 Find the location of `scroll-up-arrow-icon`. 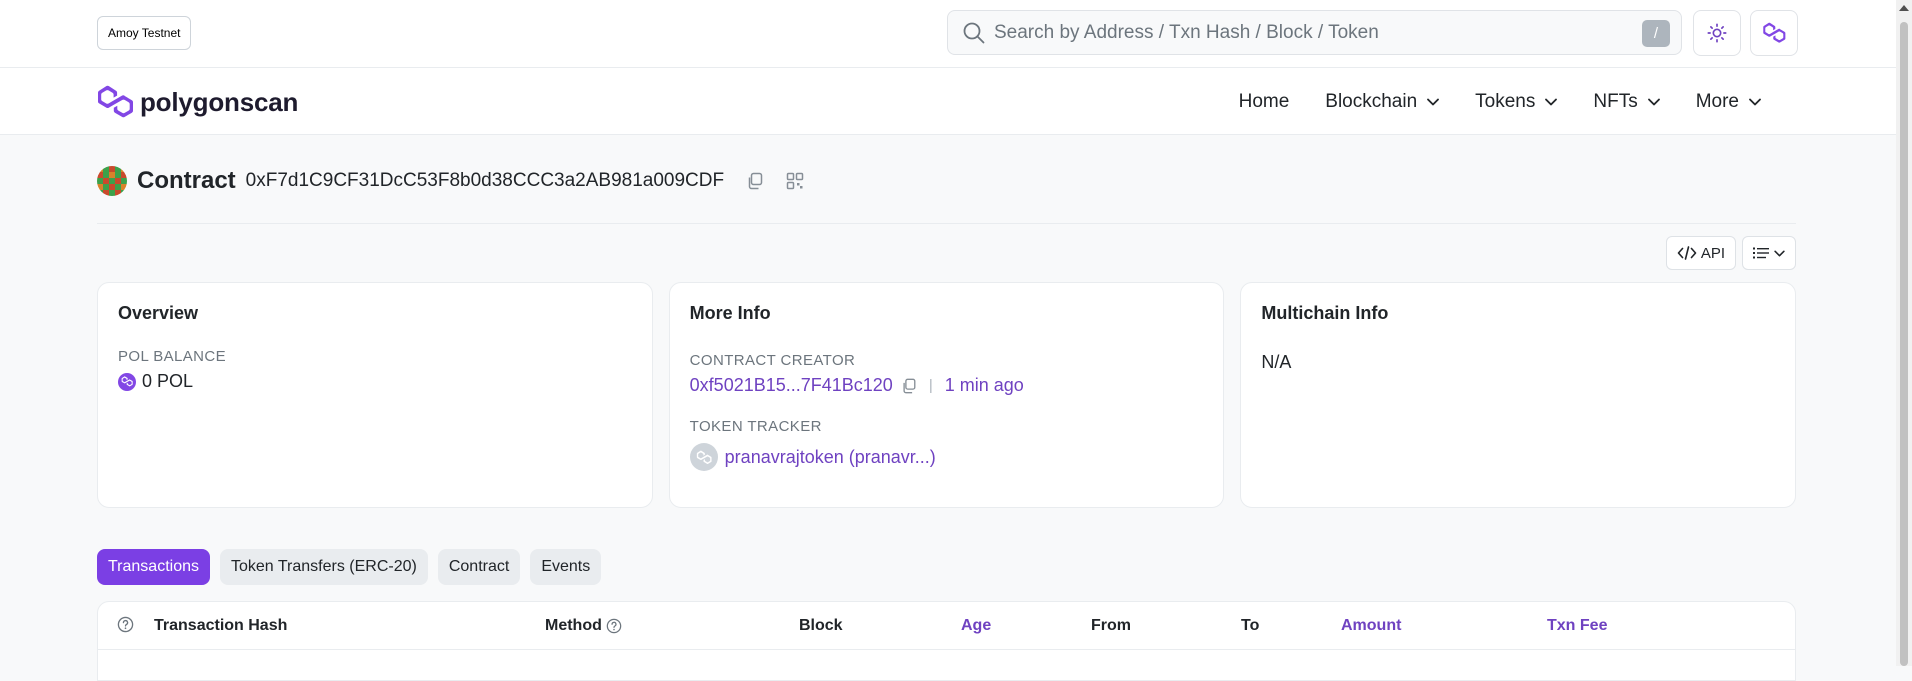

scroll-up-arrow-icon is located at coordinates (1904, 8).